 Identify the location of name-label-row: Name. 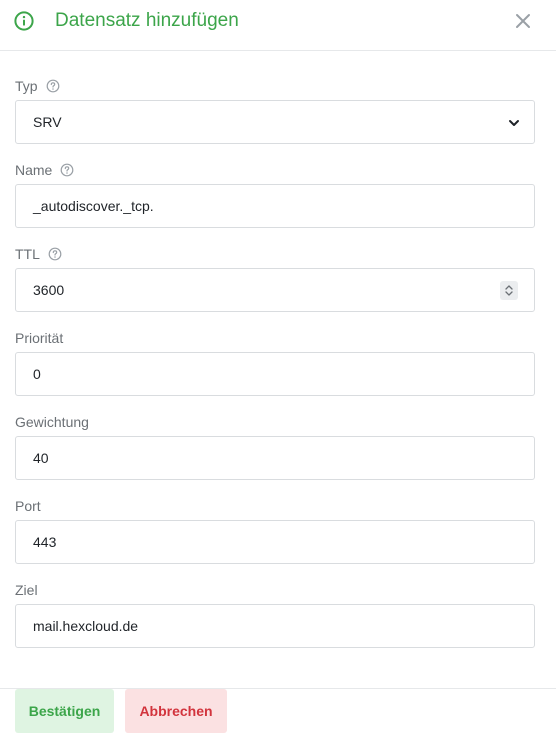
(44, 170).